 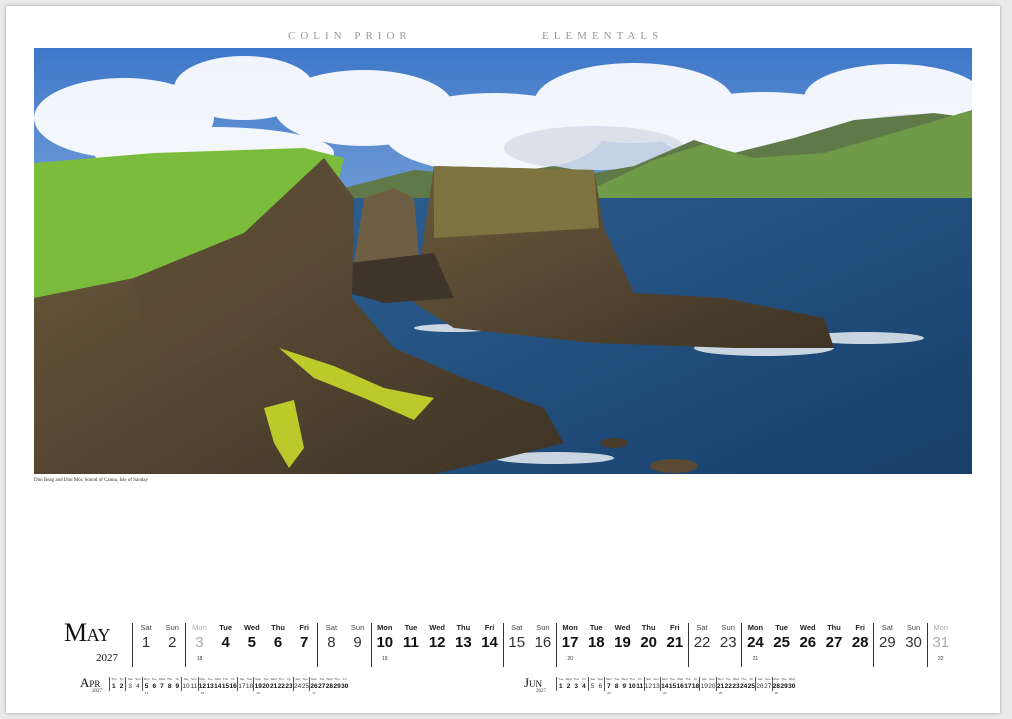 I want to click on day-number: 27, so click(x=768, y=686).